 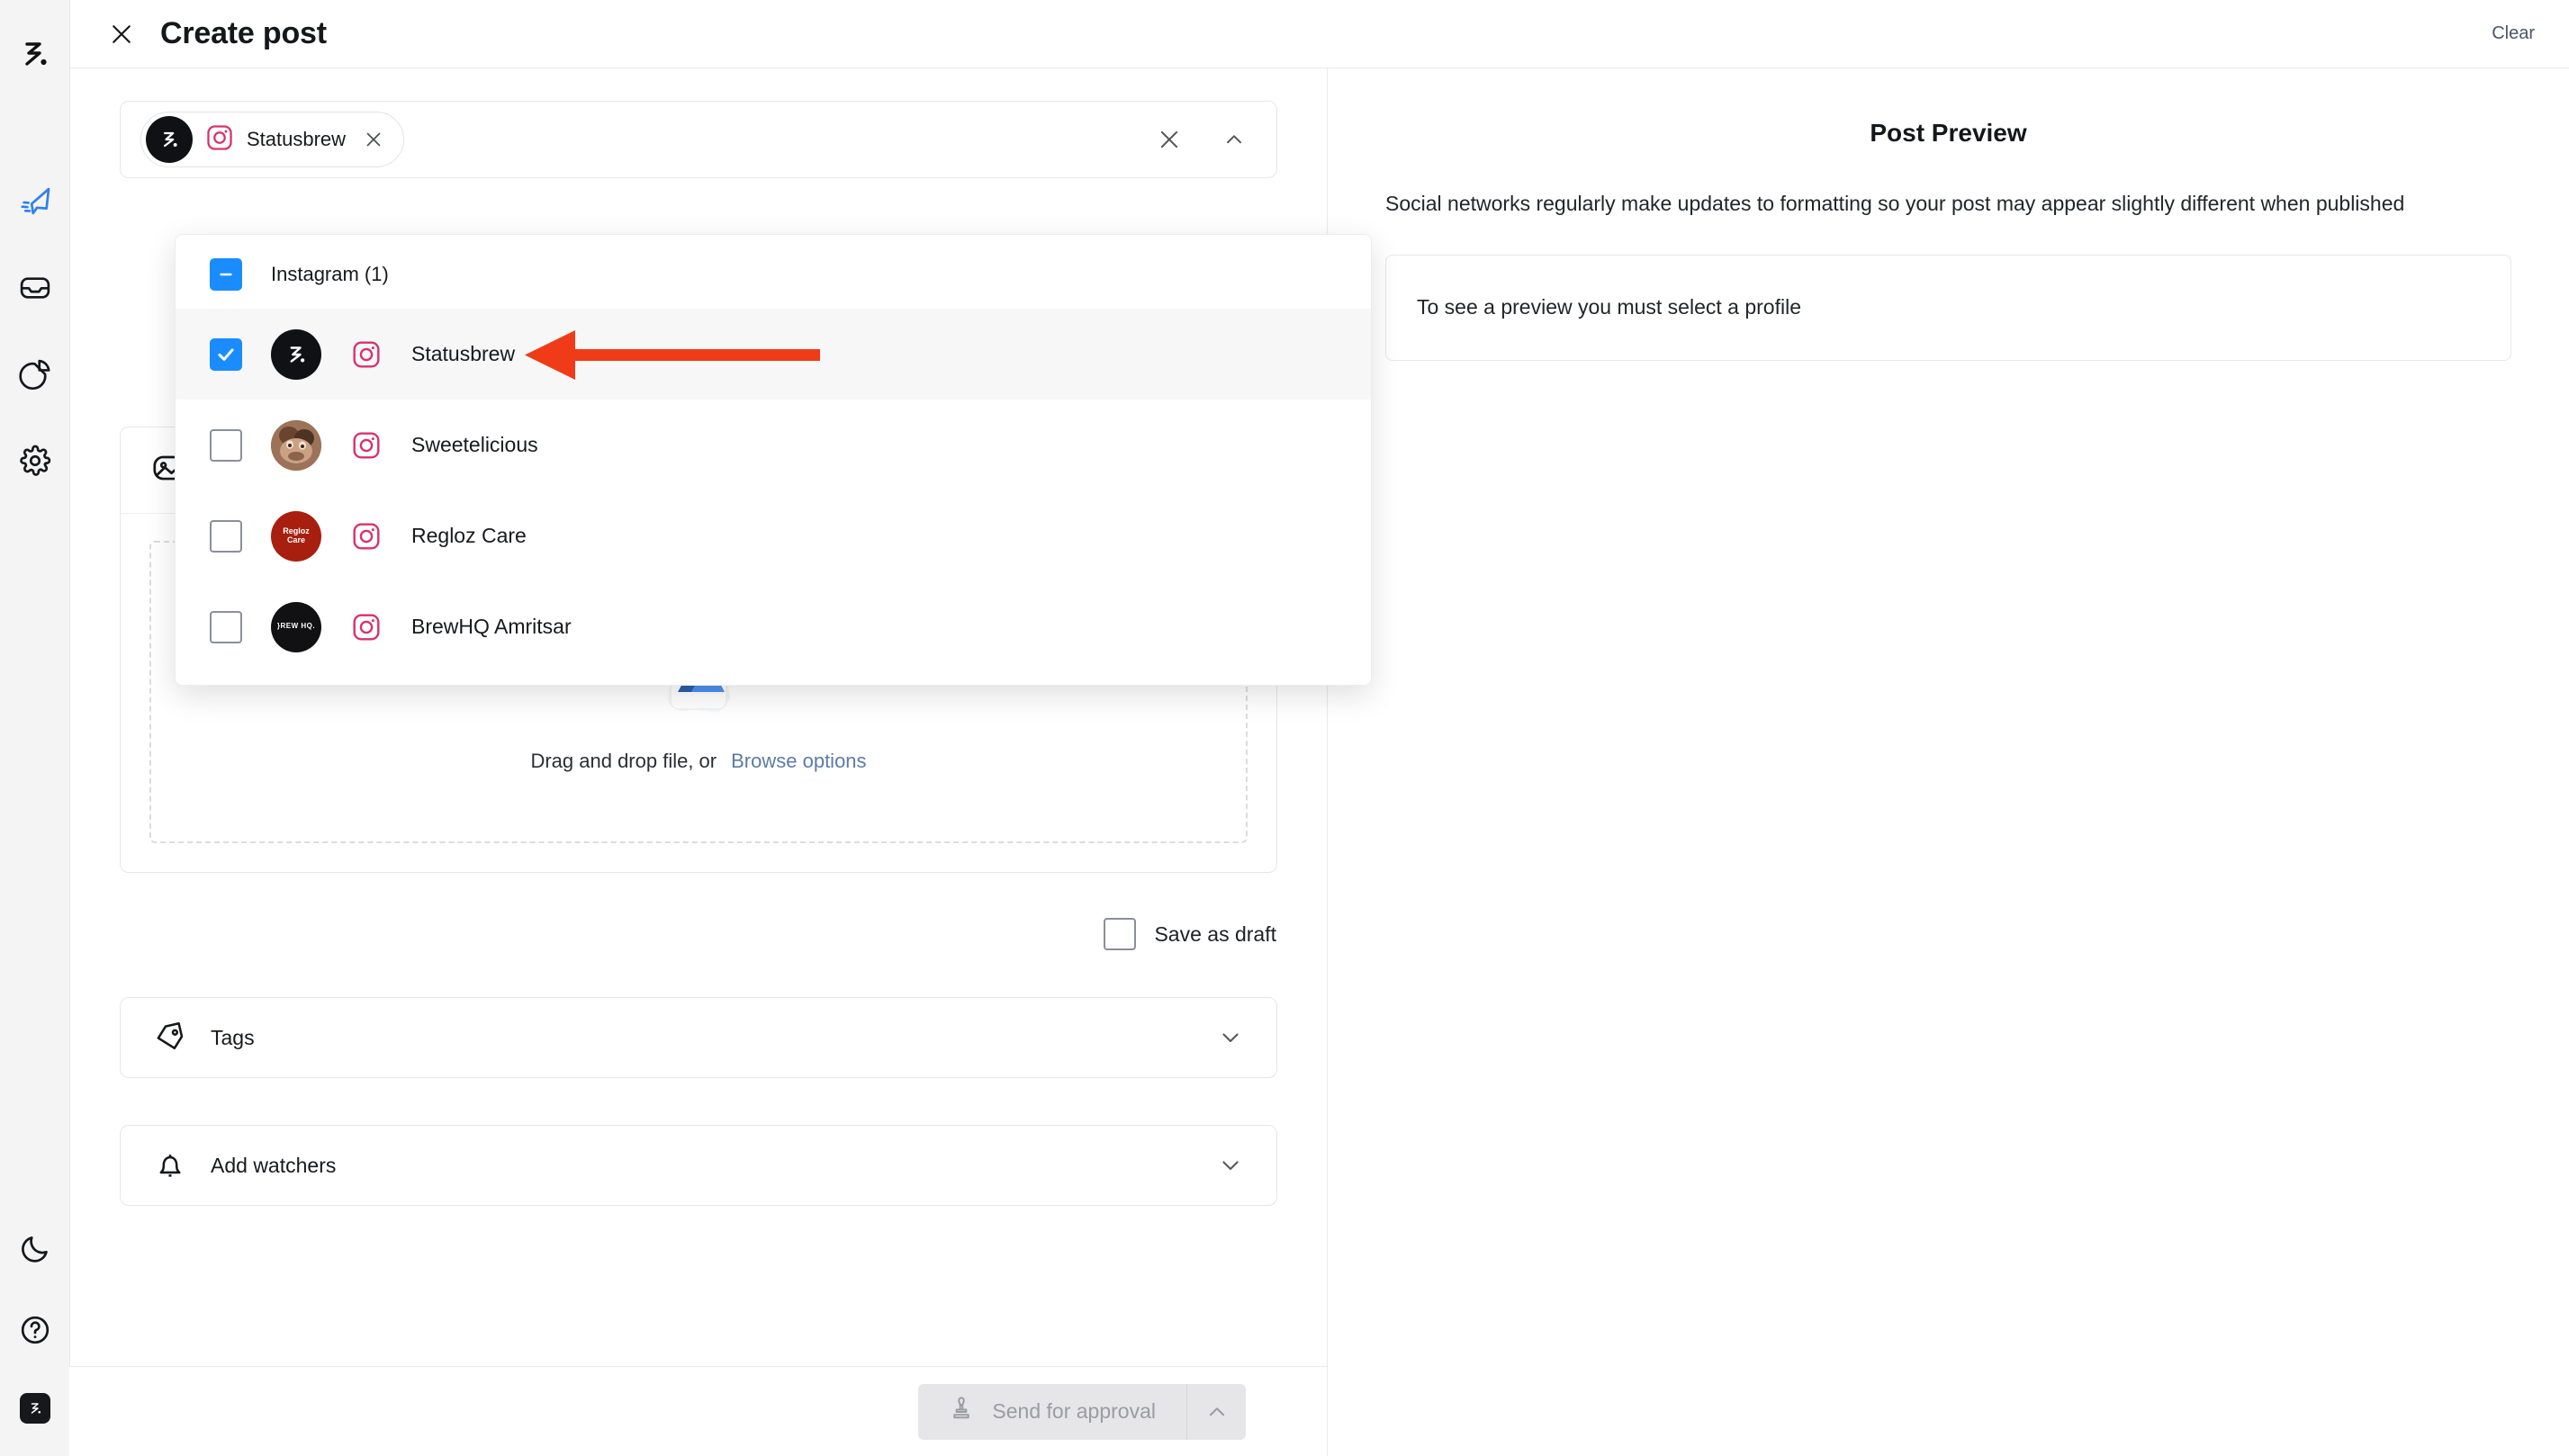 I want to click on send-options-chevron-up-icon, so click(x=1216, y=1411).